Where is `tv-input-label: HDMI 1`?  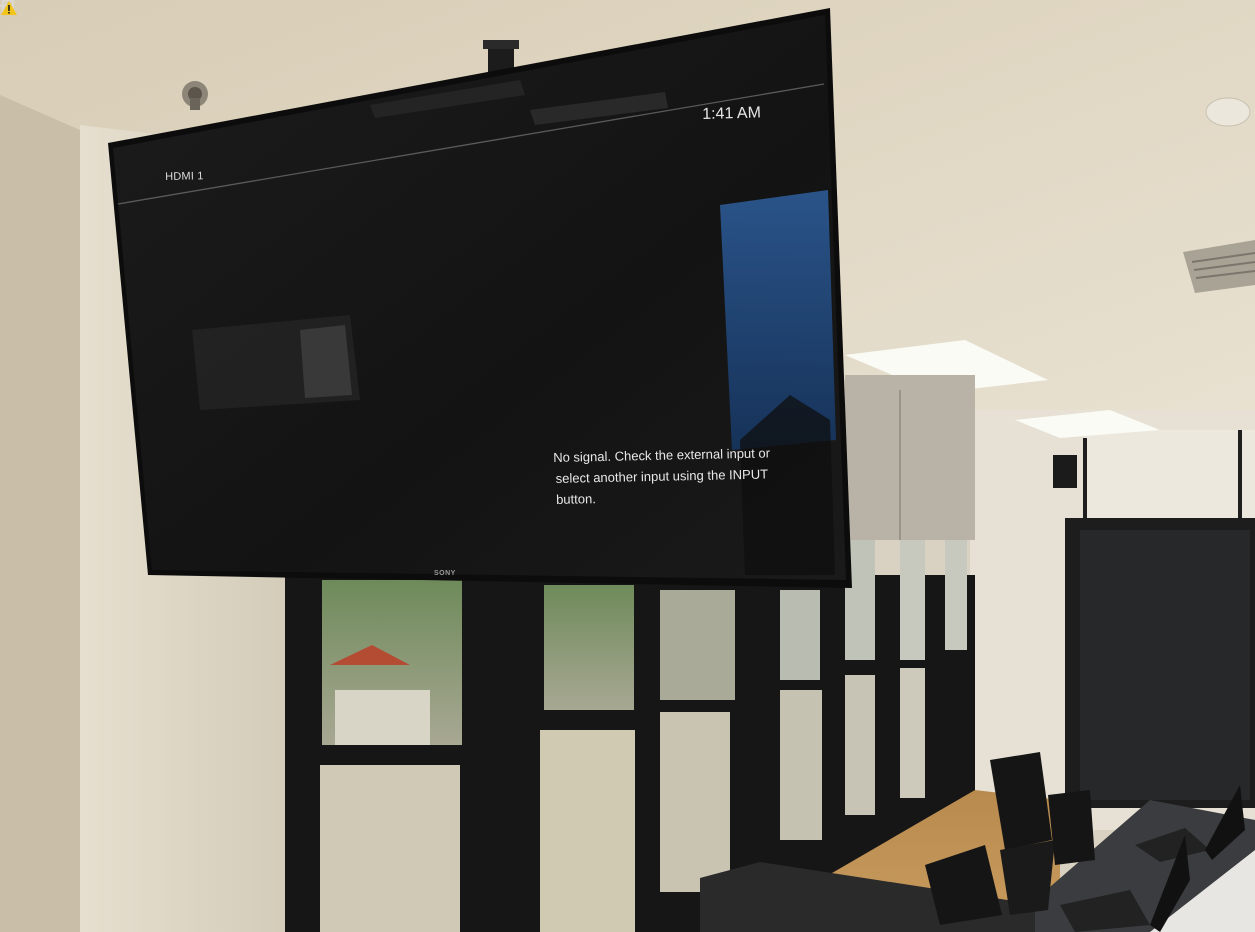 tv-input-label: HDMI 1 is located at coordinates (184, 176).